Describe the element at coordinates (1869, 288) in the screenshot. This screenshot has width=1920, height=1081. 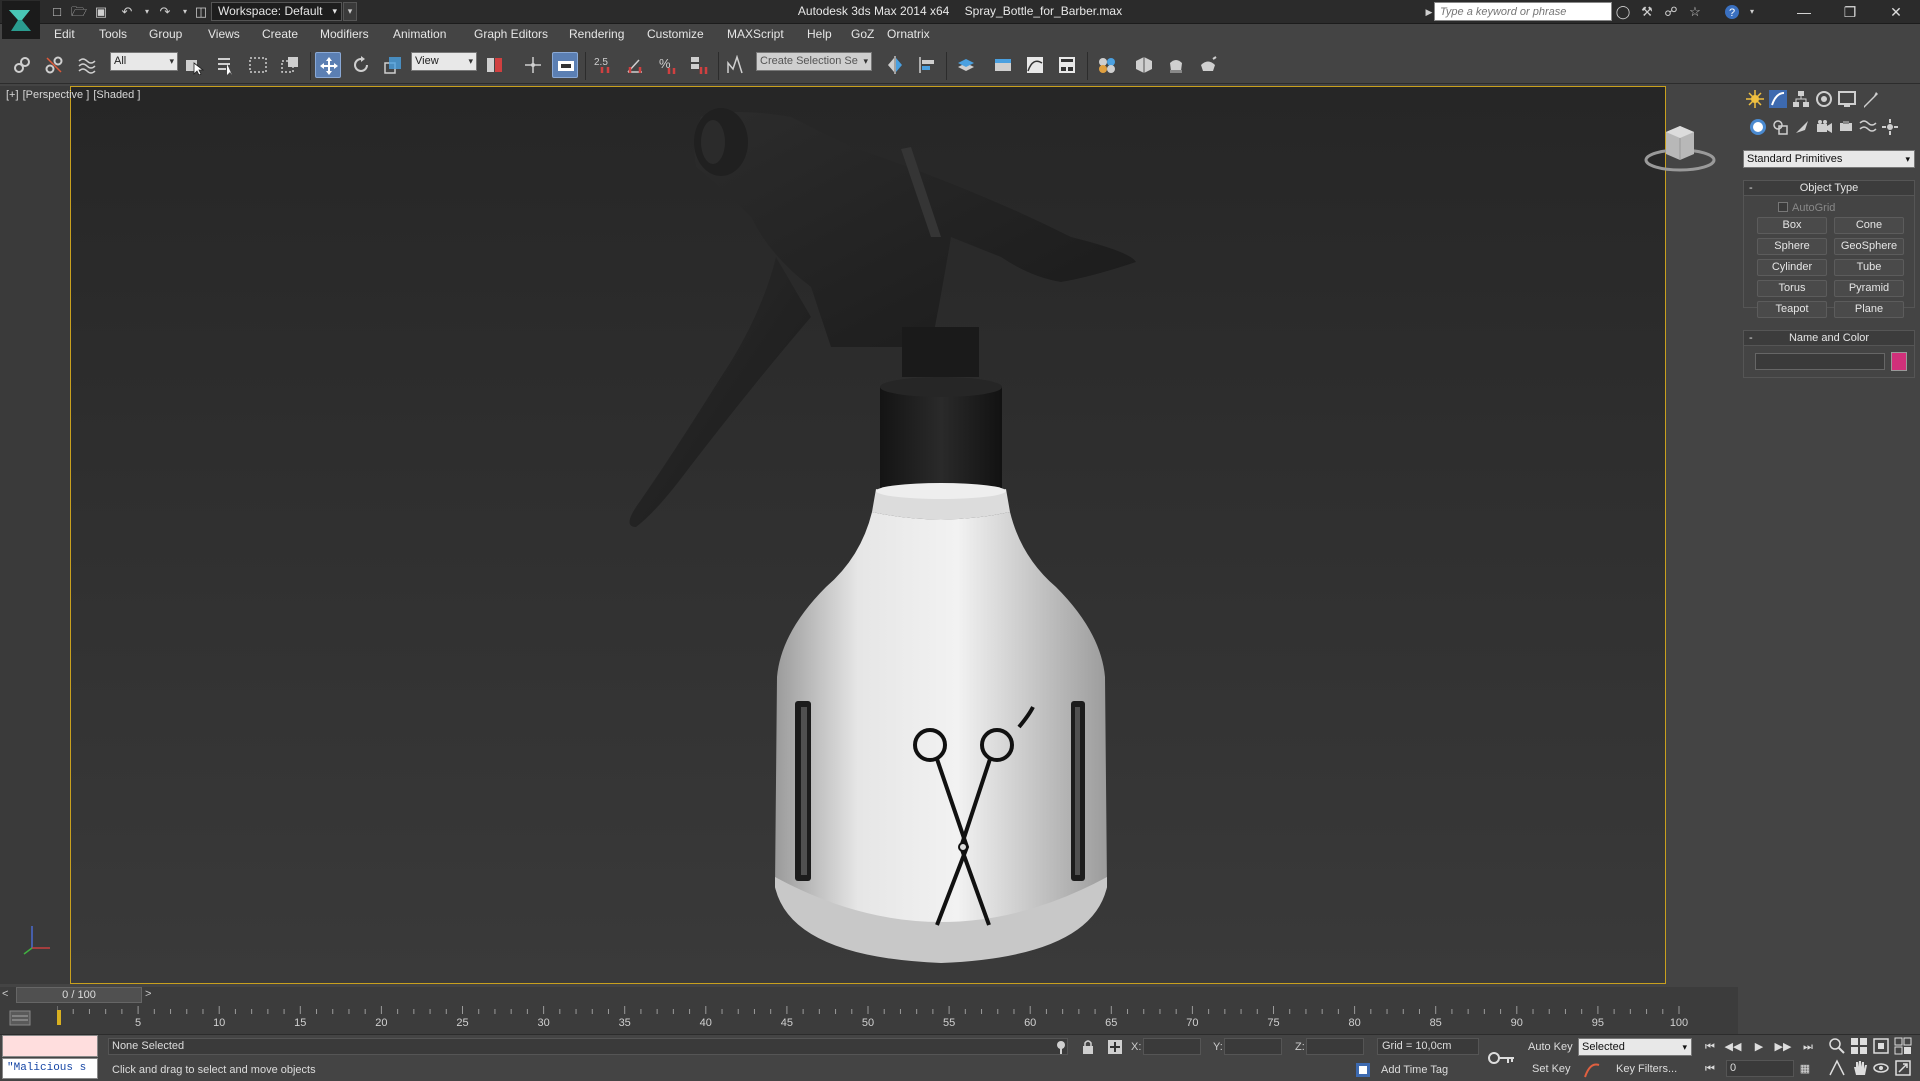
I see `pyramid-button: Pyramid` at that location.